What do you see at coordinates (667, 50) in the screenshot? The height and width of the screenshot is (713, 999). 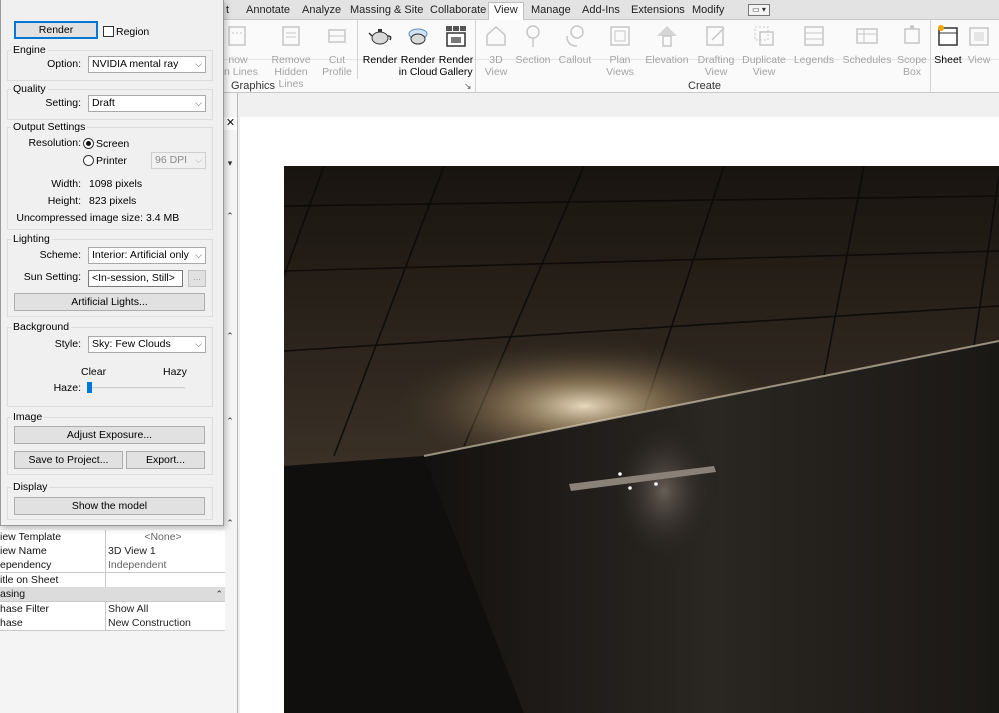 I see `elevation-button: Elevation` at bounding box center [667, 50].